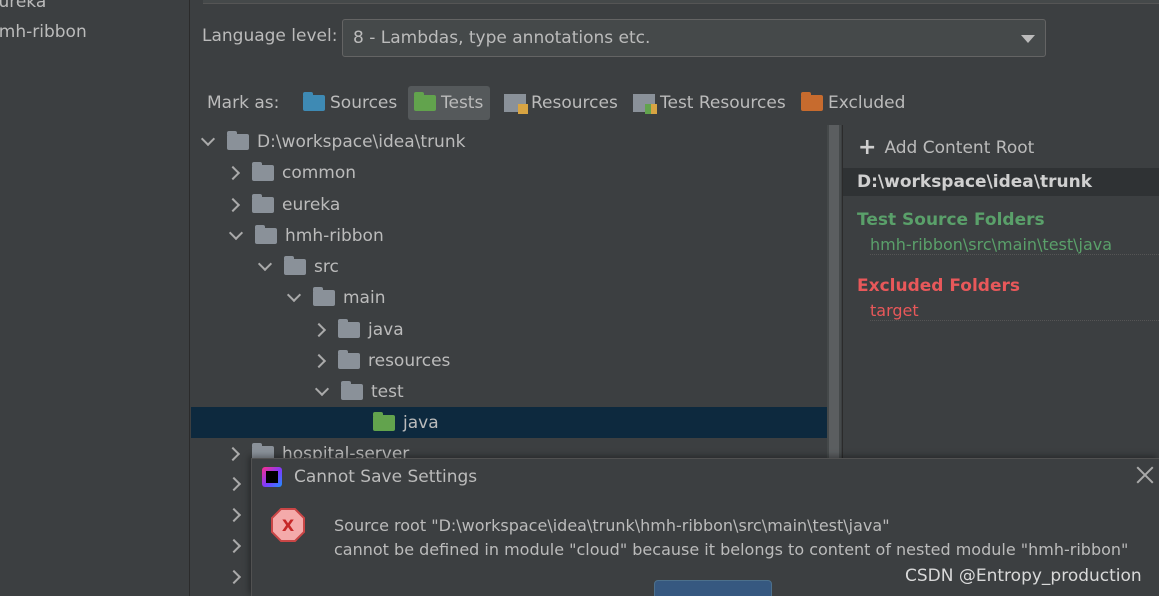 The height and width of the screenshot is (596, 1159). What do you see at coordinates (509, 235) in the screenshot?
I see `tree-row-hmh-ribbon: hmh-ribbon` at bounding box center [509, 235].